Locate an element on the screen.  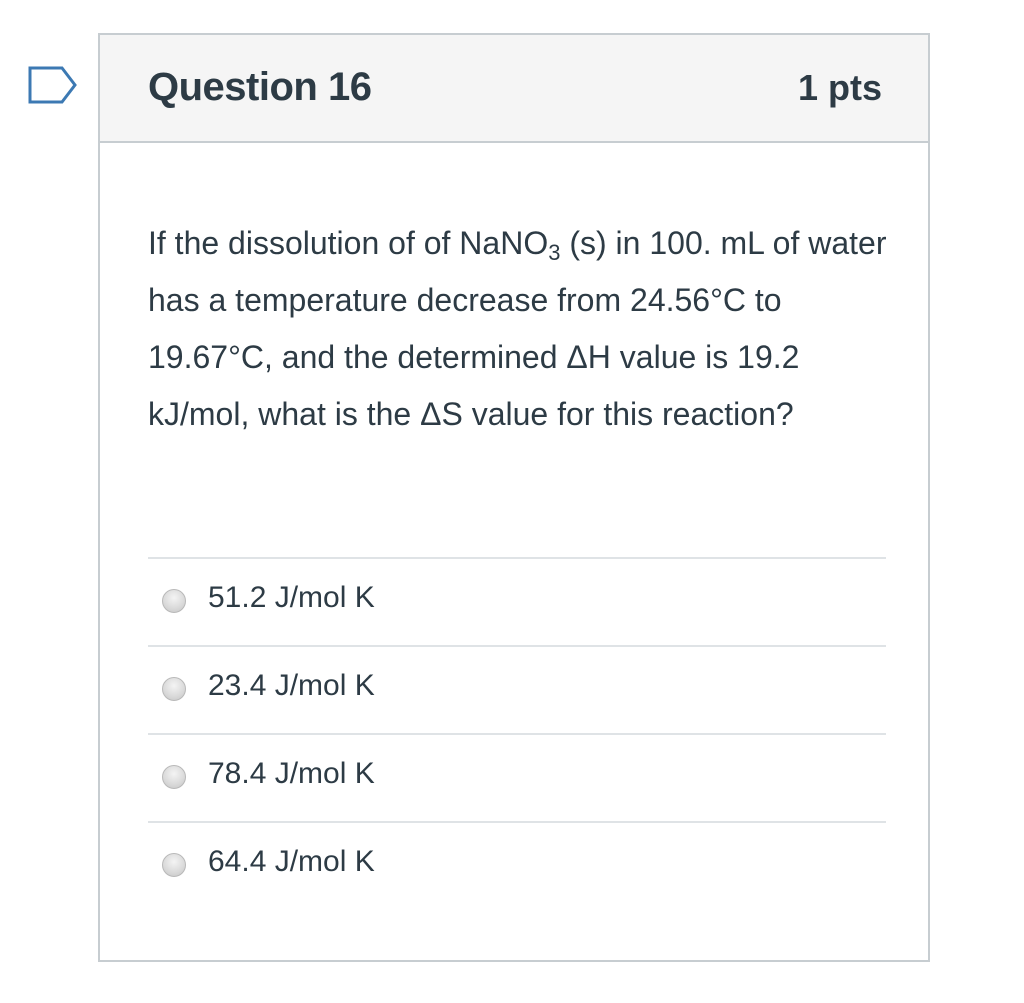
answer-label: 51.2 J/mol K is located at coordinates (291, 598).